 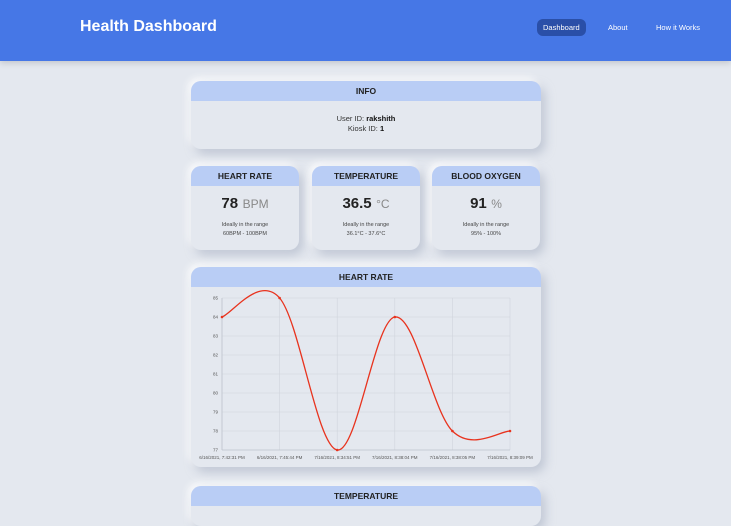 What do you see at coordinates (618, 27) in the screenshot?
I see `nav-about-link: About` at bounding box center [618, 27].